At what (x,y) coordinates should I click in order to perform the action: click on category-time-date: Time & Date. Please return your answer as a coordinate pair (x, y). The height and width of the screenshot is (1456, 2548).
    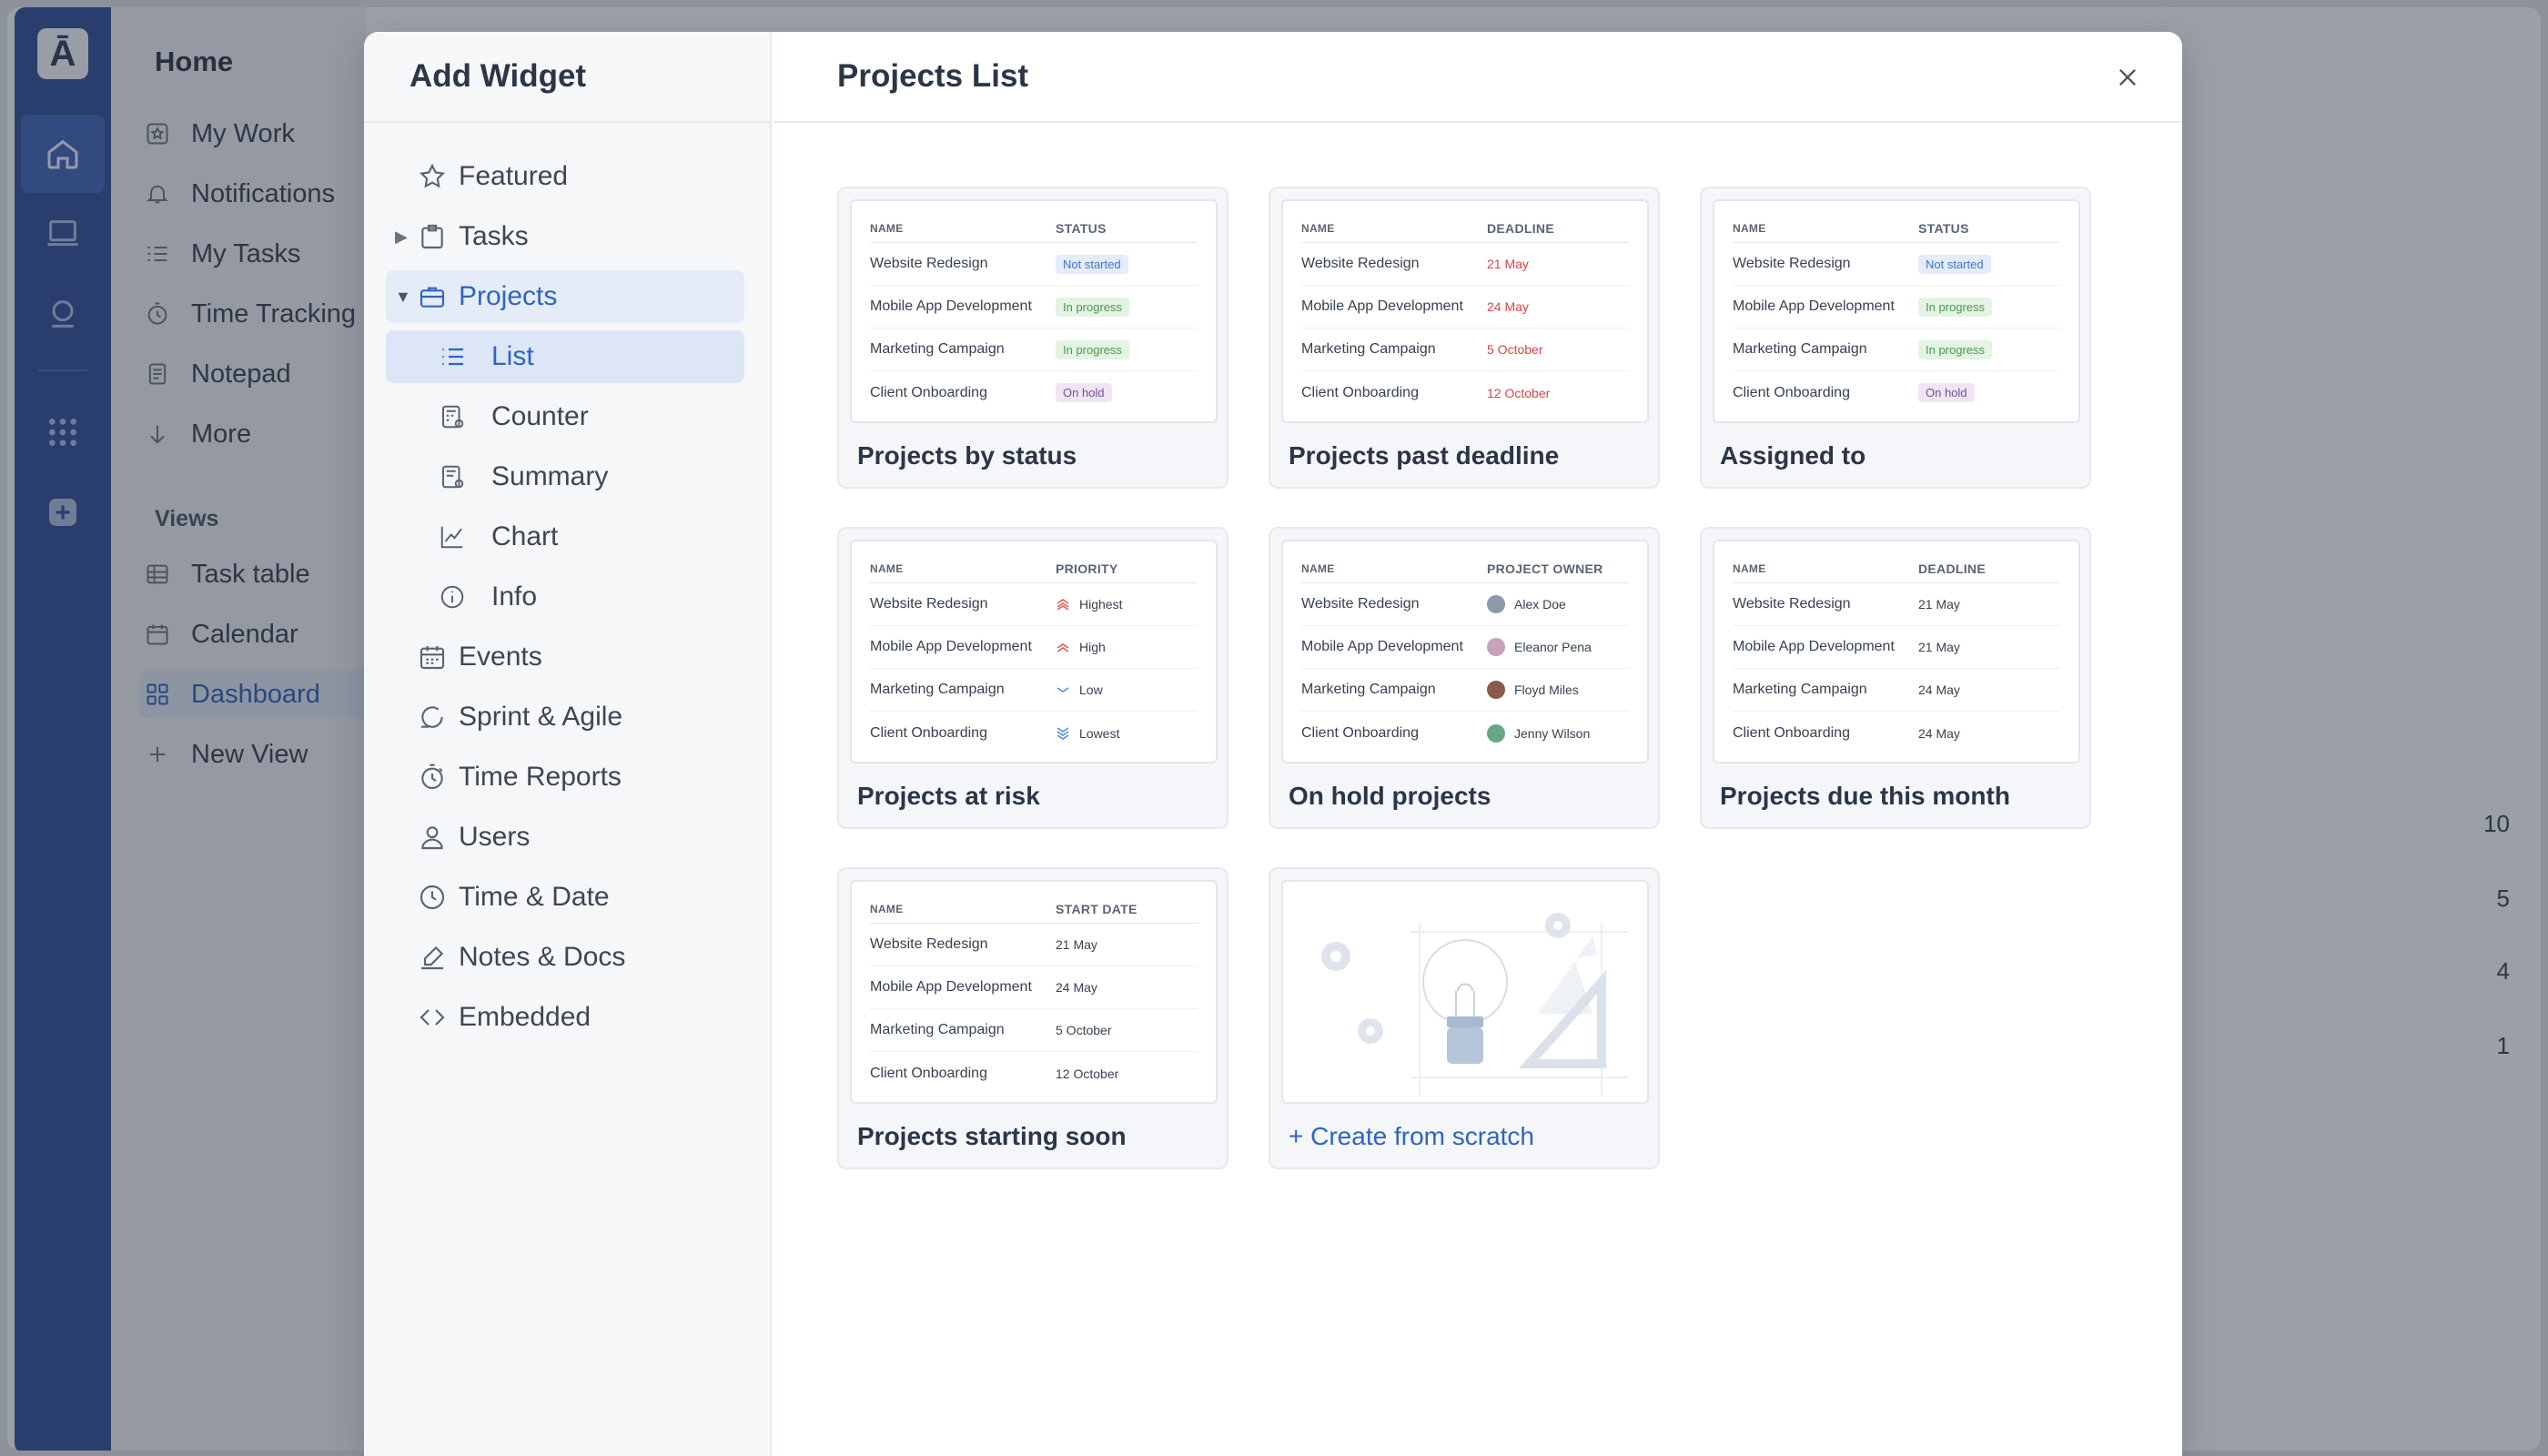
    Looking at the image, I should click on (565, 897).